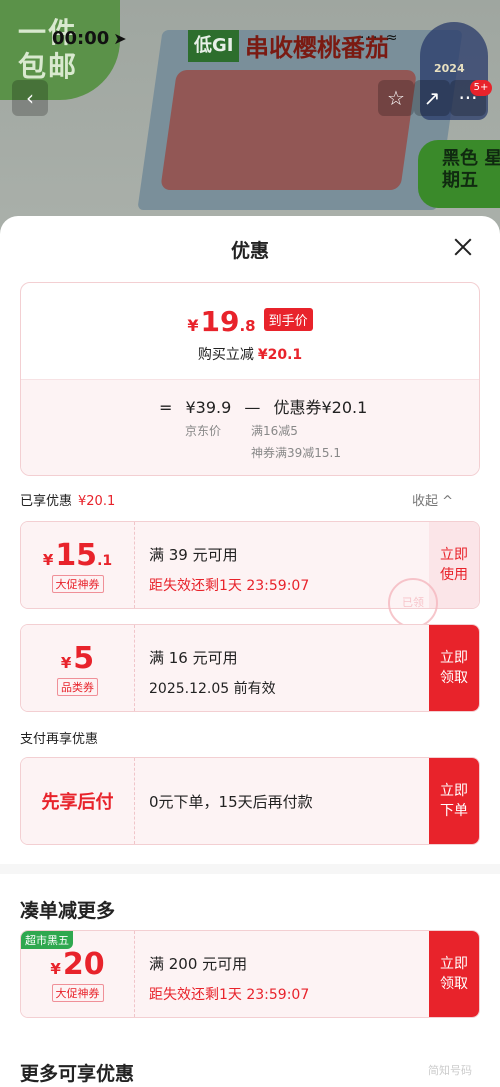 Image resolution: width=500 pixels, height=1087 pixels. Describe the element at coordinates (282, 974) in the screenshot. I see `coupon-info: 满 200 元可用 距失效还剩1天 23:59:07` at that location.